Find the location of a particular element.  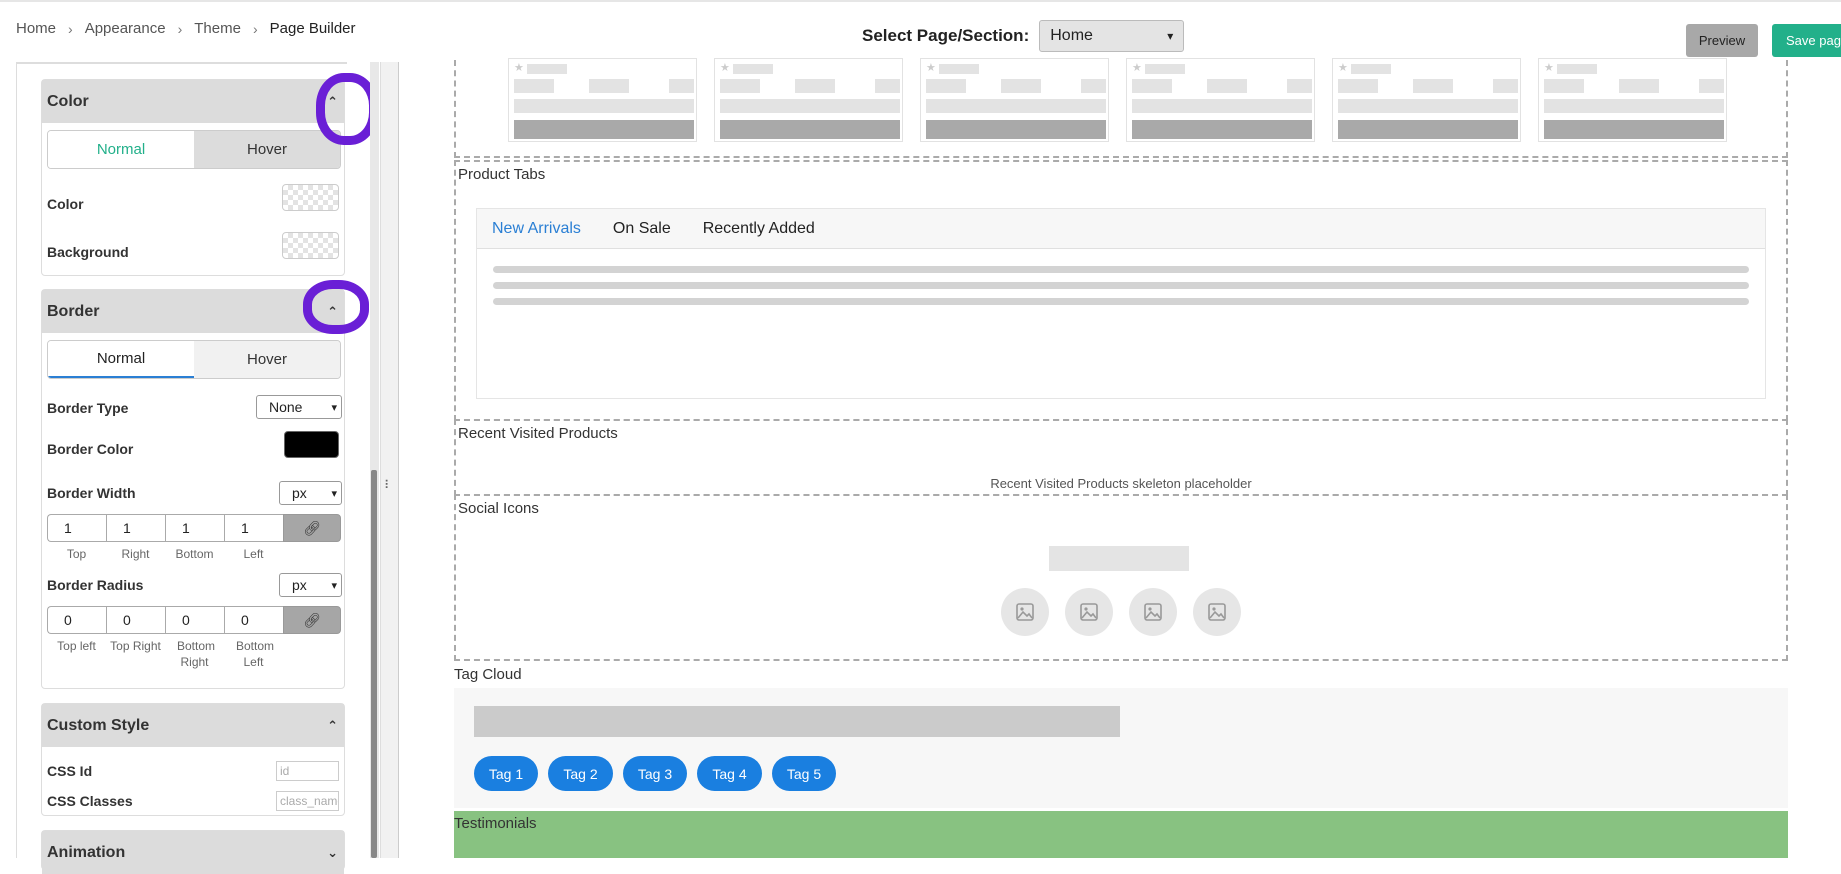

animation-title: Animation is located at coordinates (86, 852).